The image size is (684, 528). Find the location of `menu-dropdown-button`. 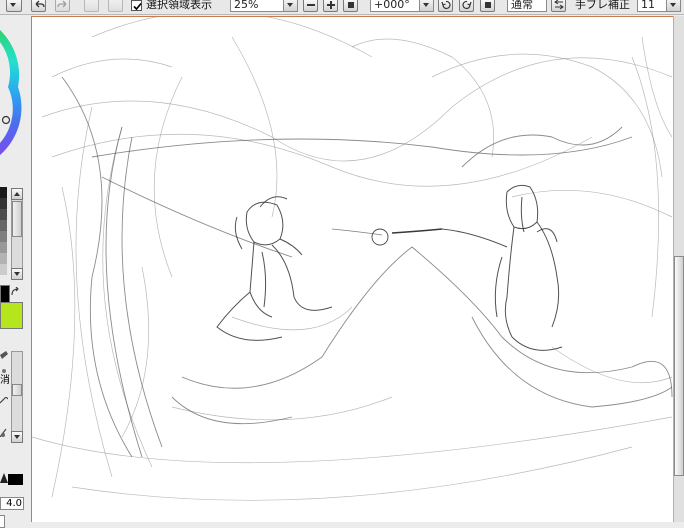

menu-dropdown-button is located at coordinates (14, 6).